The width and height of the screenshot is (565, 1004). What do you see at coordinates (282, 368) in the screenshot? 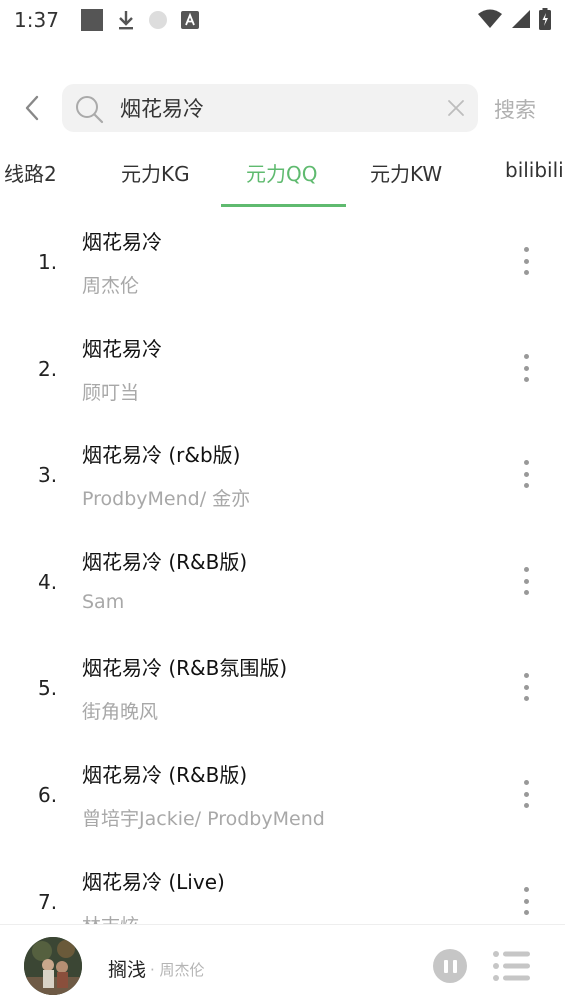
I see `list-item: 2. 烟花易冷 顾叮当` at bounding box center [282, 368].